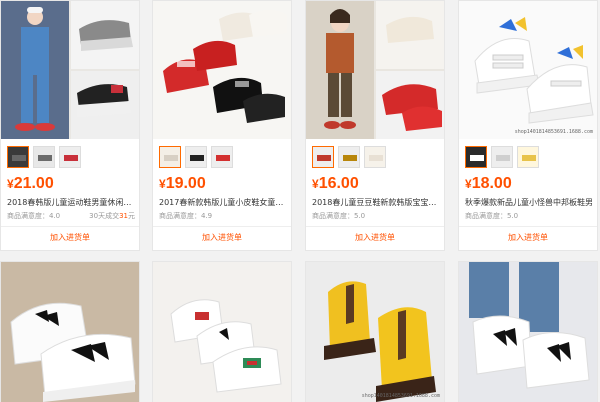 The image size is (600, 402). I want to click on product-image-4: shop1401814853691.1688.com, so click(528, 70).